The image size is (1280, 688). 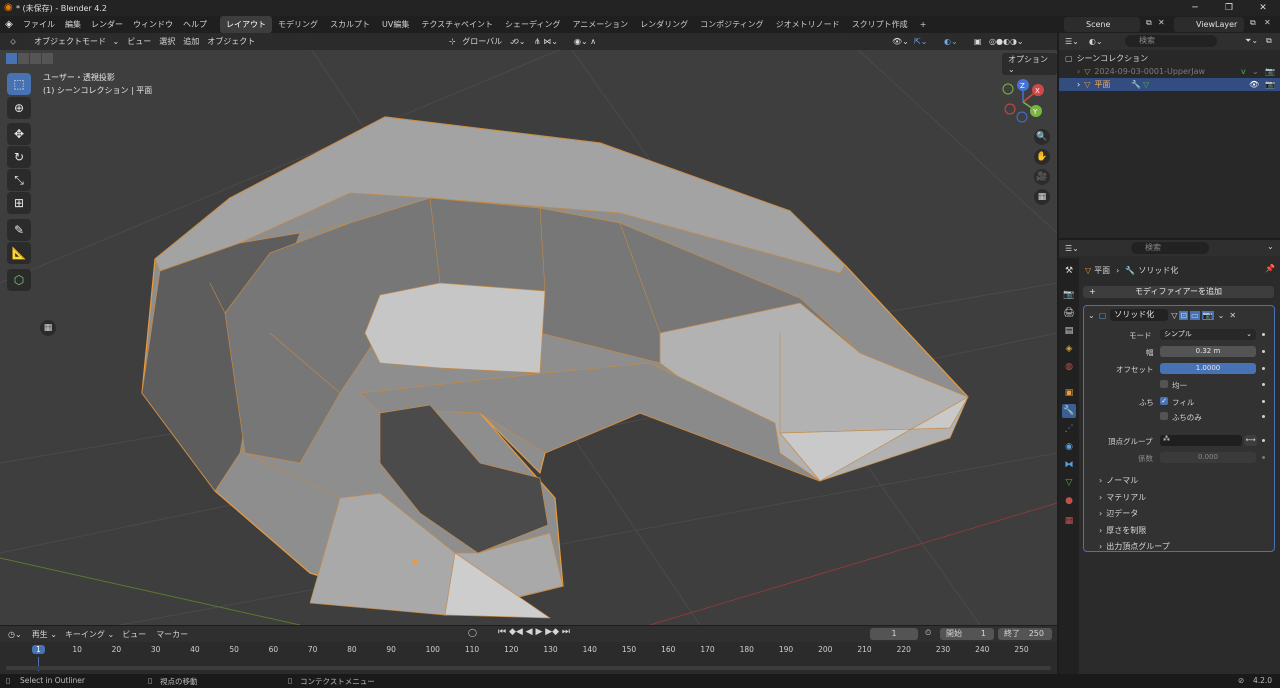 What do you see at coordinates (1091, 315) in the screenshot?
I see `collapse-chevron-icon: ⌄` at bounding box center [1091, 315].